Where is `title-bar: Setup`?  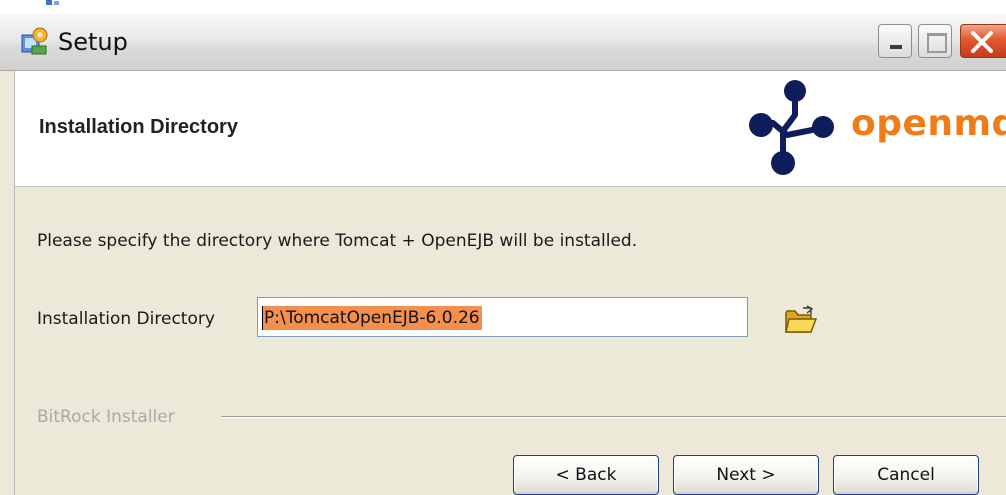 title-bar: Setup is located at coordinates (503, 42).